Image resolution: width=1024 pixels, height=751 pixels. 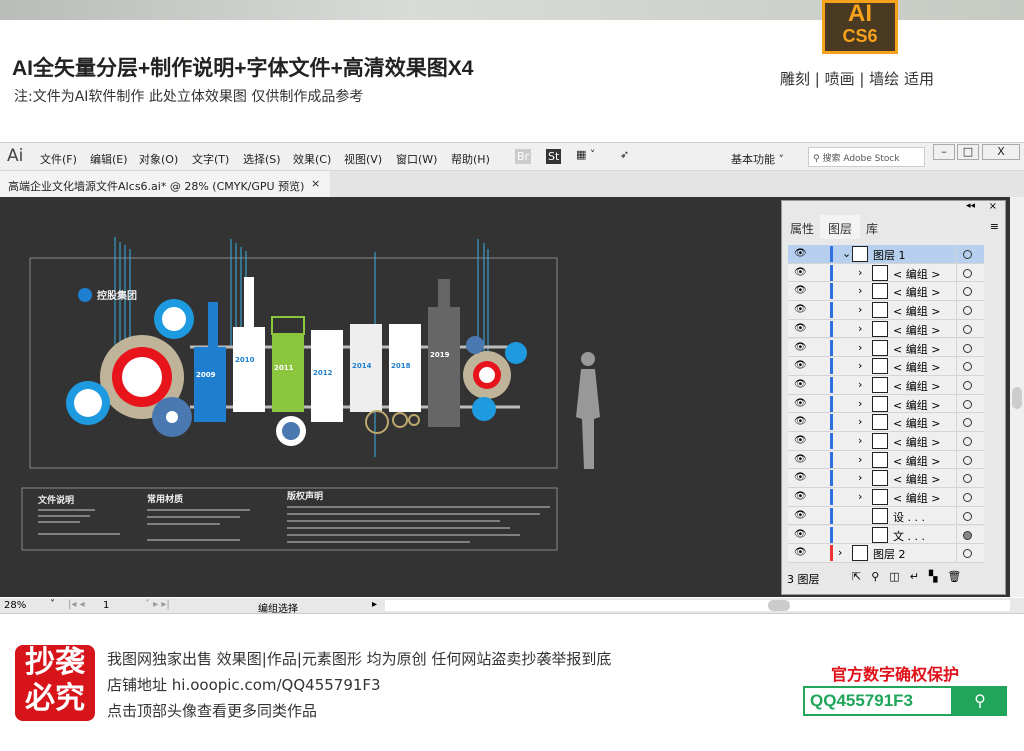 I want to click on menu-select: 选择(S), so click(x=262, y=159).